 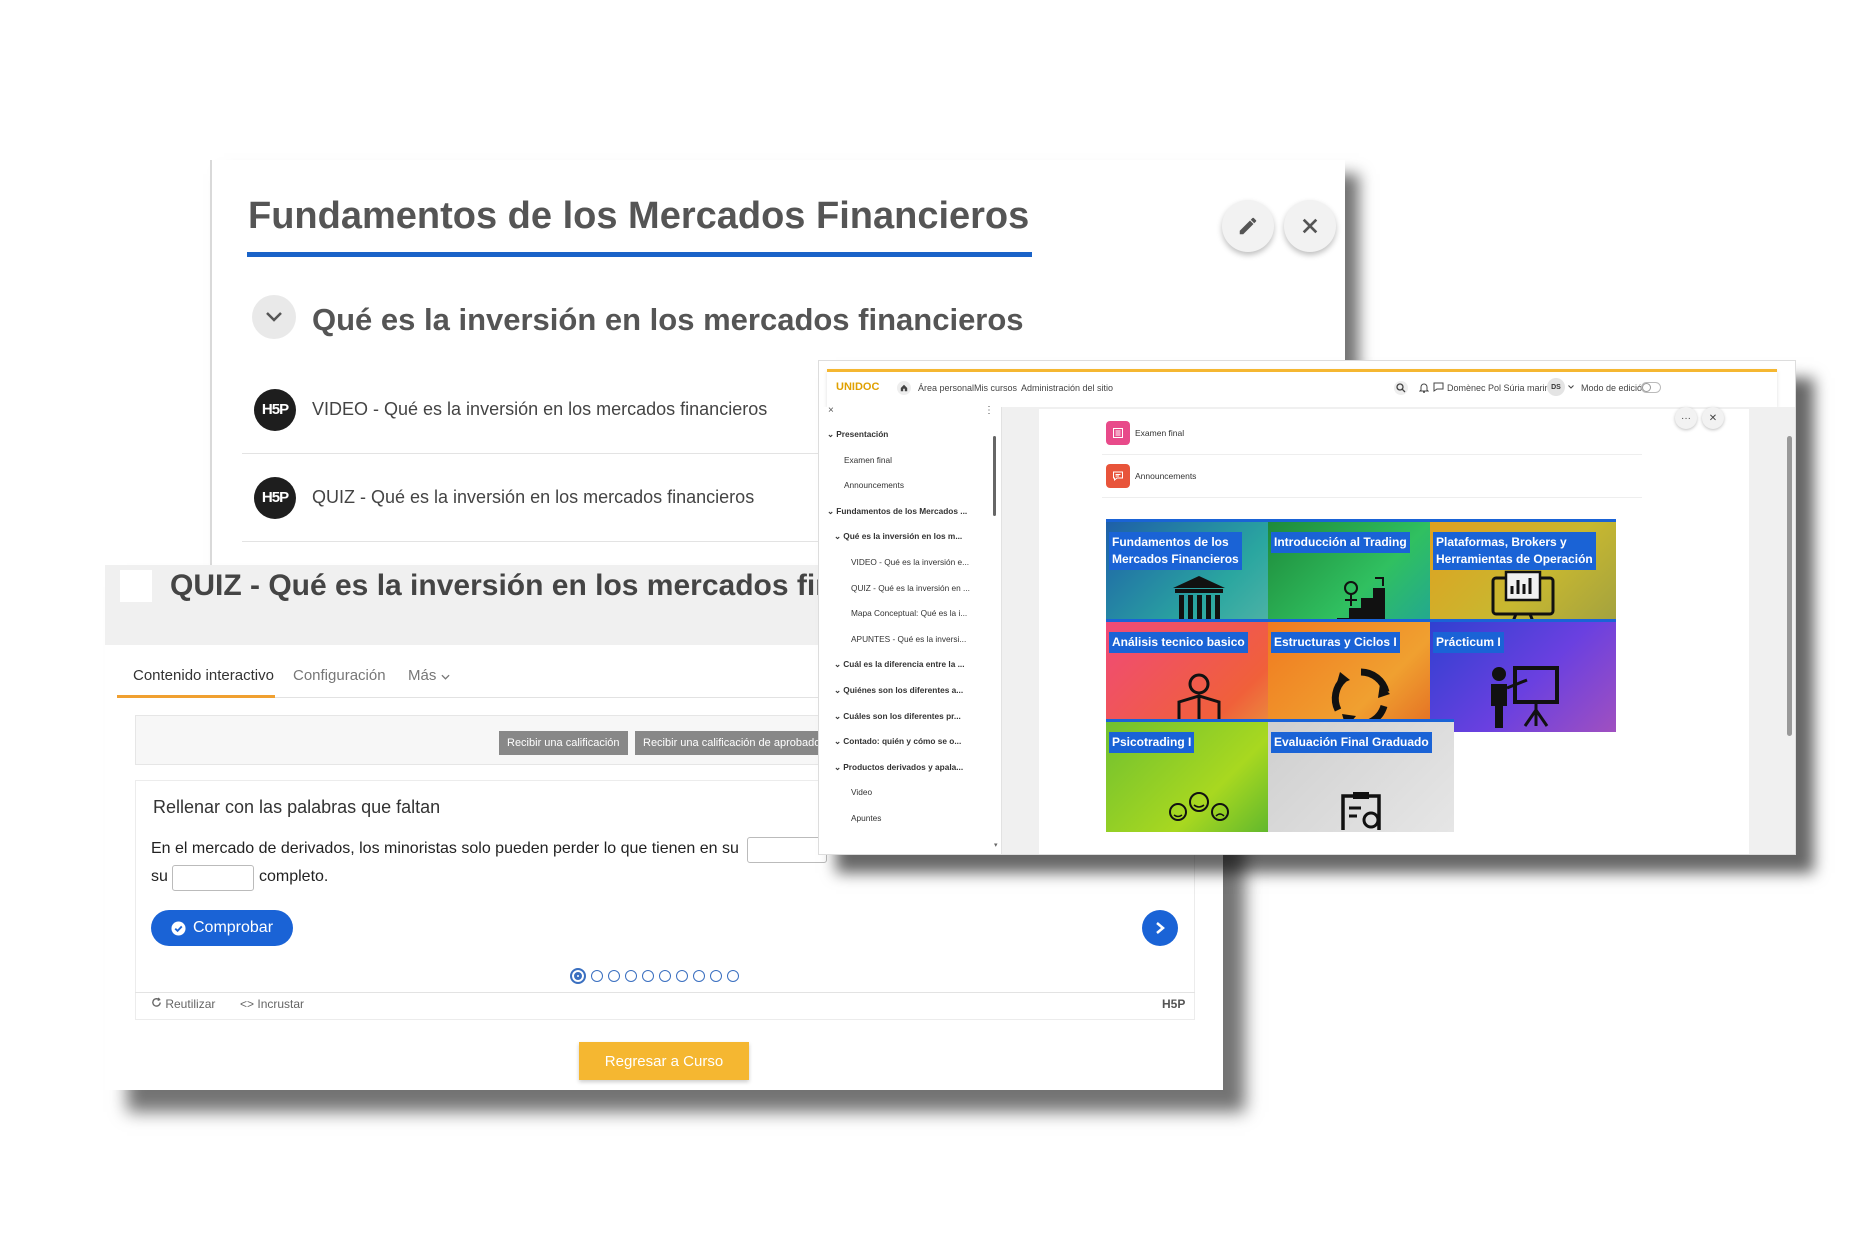 What do you see at coordinates (1556, 387) in the screenshot?
I see `avatar: DS` at bounding box center [1556, 387].